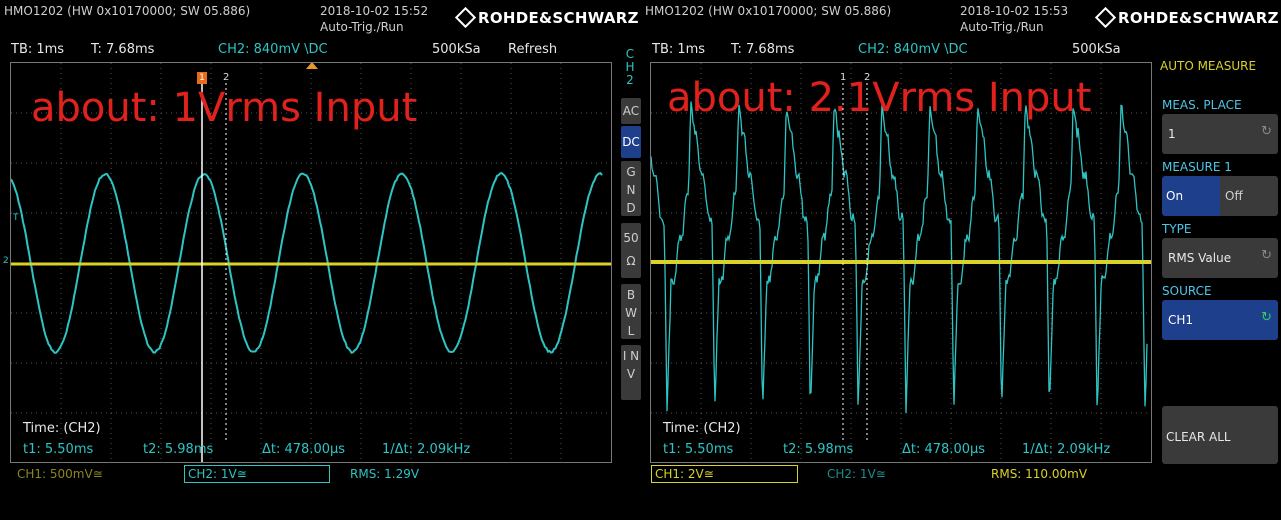 This screenshot has width=1281, height=520. I want to click on device-info-right: HMO1202 (HW 0x10170000; SW 05.886), so click(768, 11).